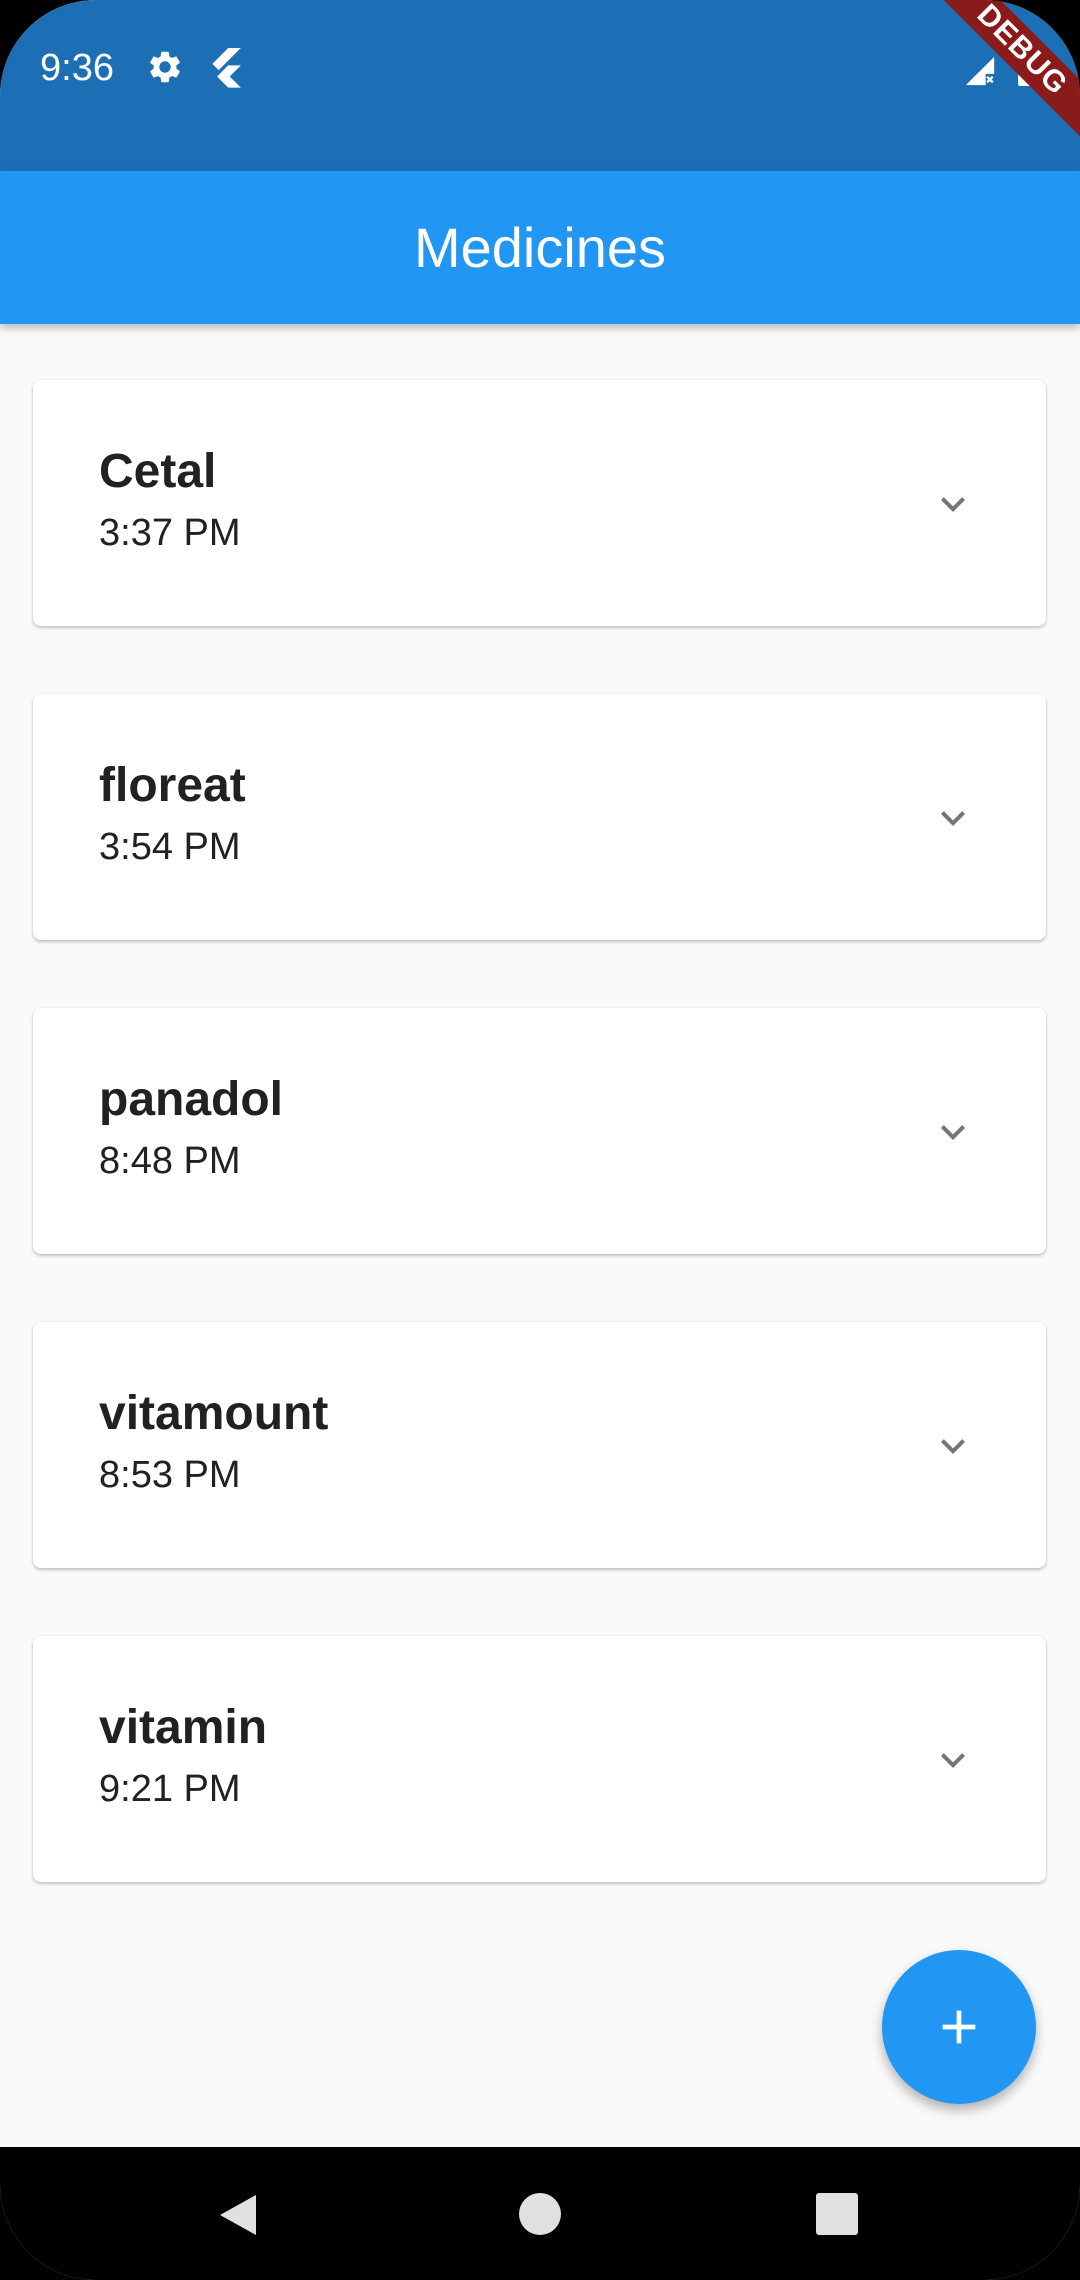  I want to click on app-bar: Medicines, so click(540, 247).